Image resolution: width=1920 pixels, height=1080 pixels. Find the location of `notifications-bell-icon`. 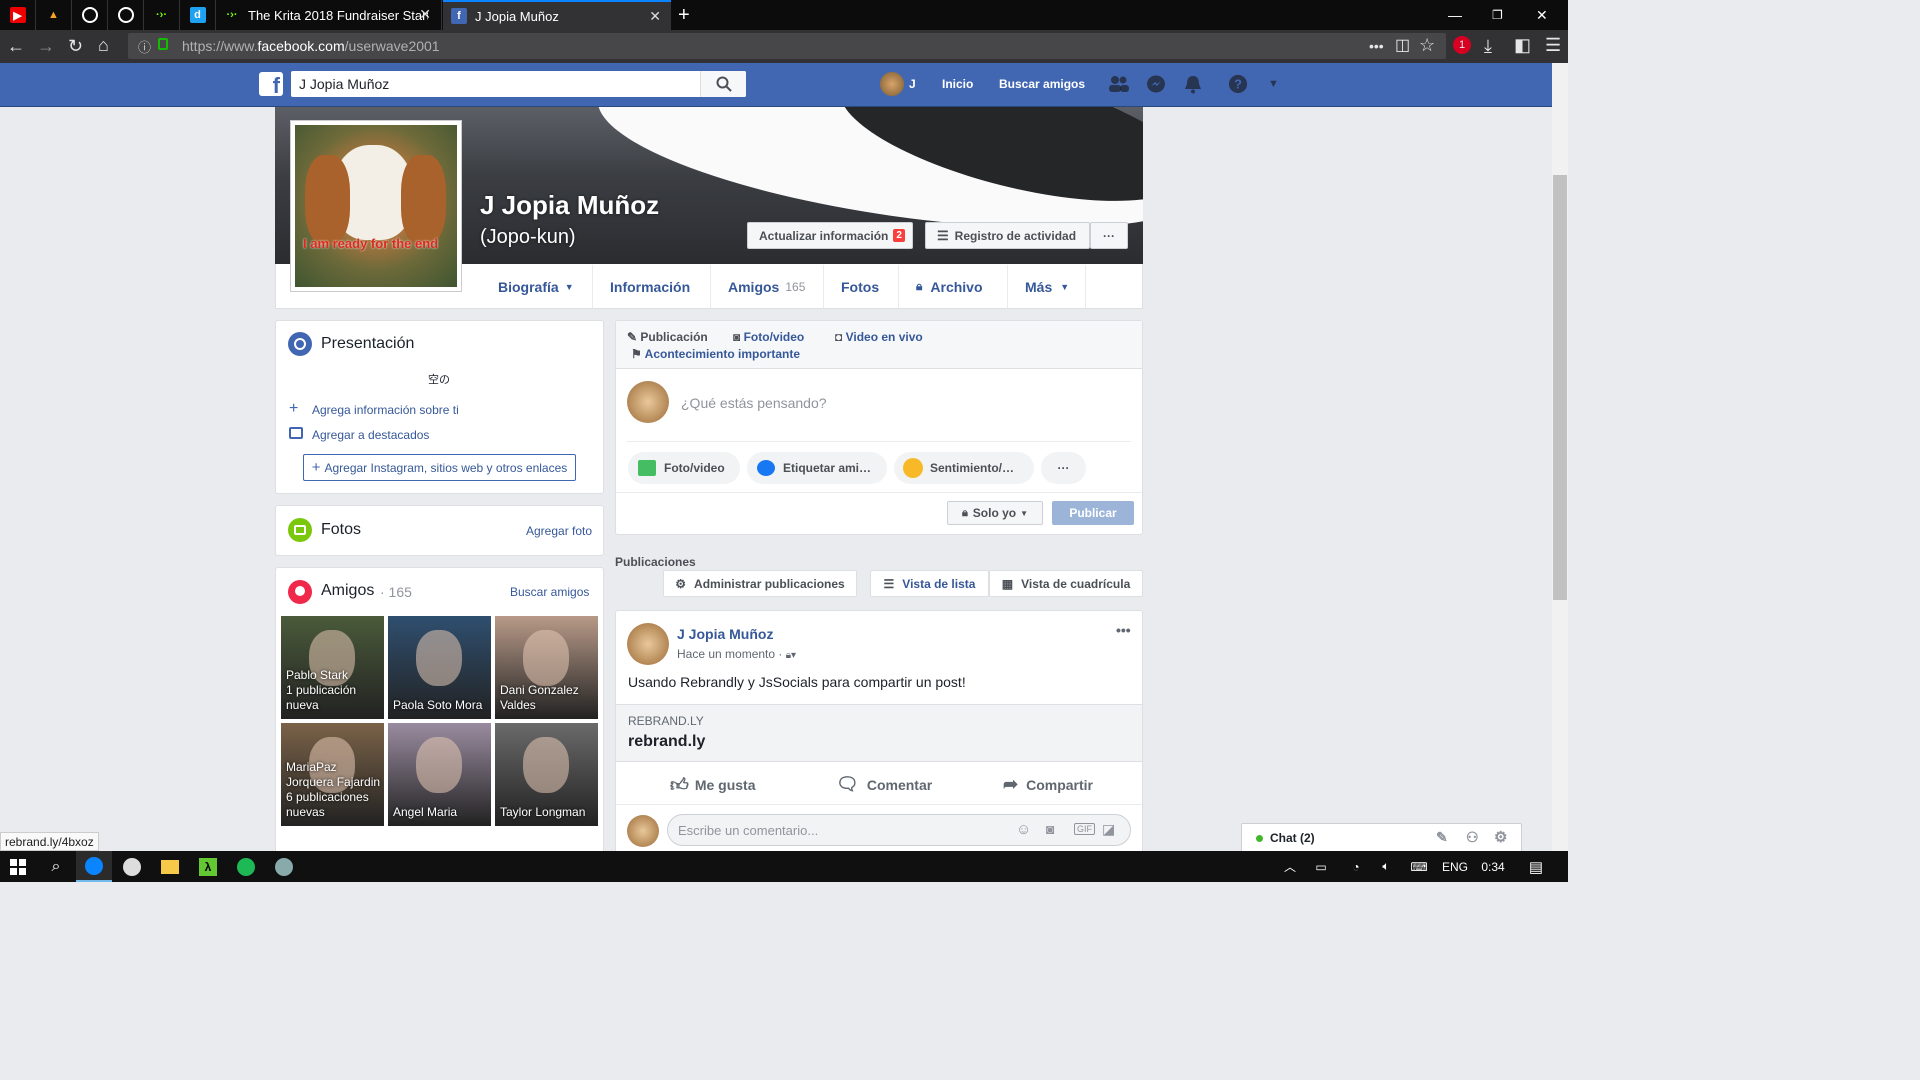

notifications-bell-icon is located at coordinates (1193, 84).